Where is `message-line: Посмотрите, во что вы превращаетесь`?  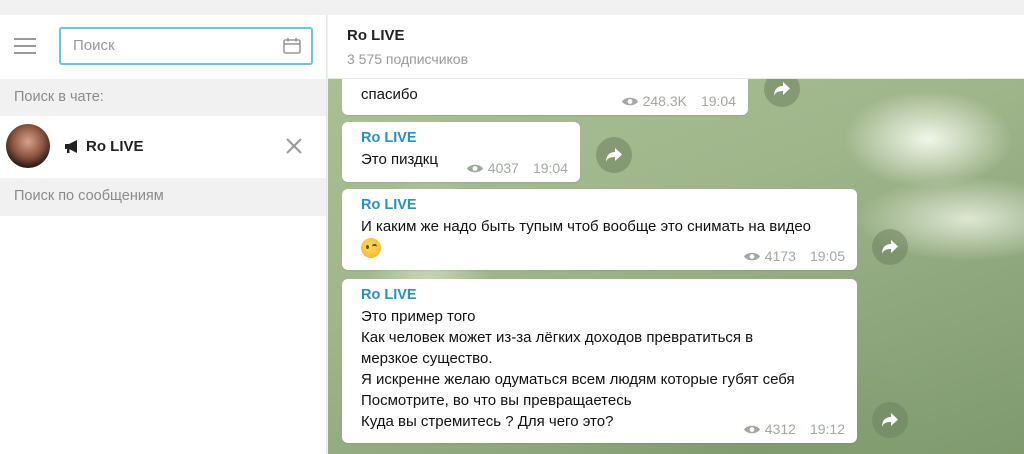
message-line: Посмотрите, во что вы превращаетесь is located at coordinates (496, 400).